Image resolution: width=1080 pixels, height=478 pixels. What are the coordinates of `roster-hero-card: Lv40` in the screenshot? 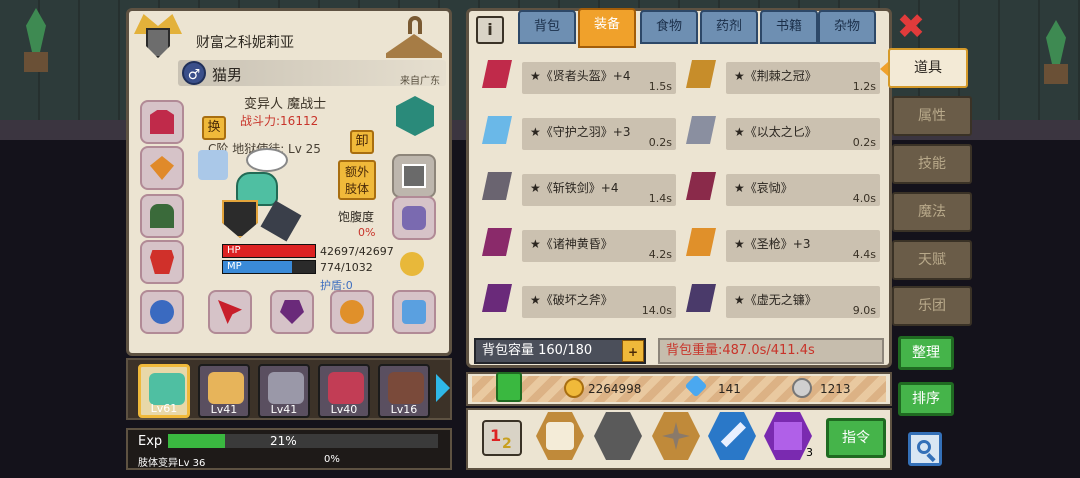 It's located at (344, 391).